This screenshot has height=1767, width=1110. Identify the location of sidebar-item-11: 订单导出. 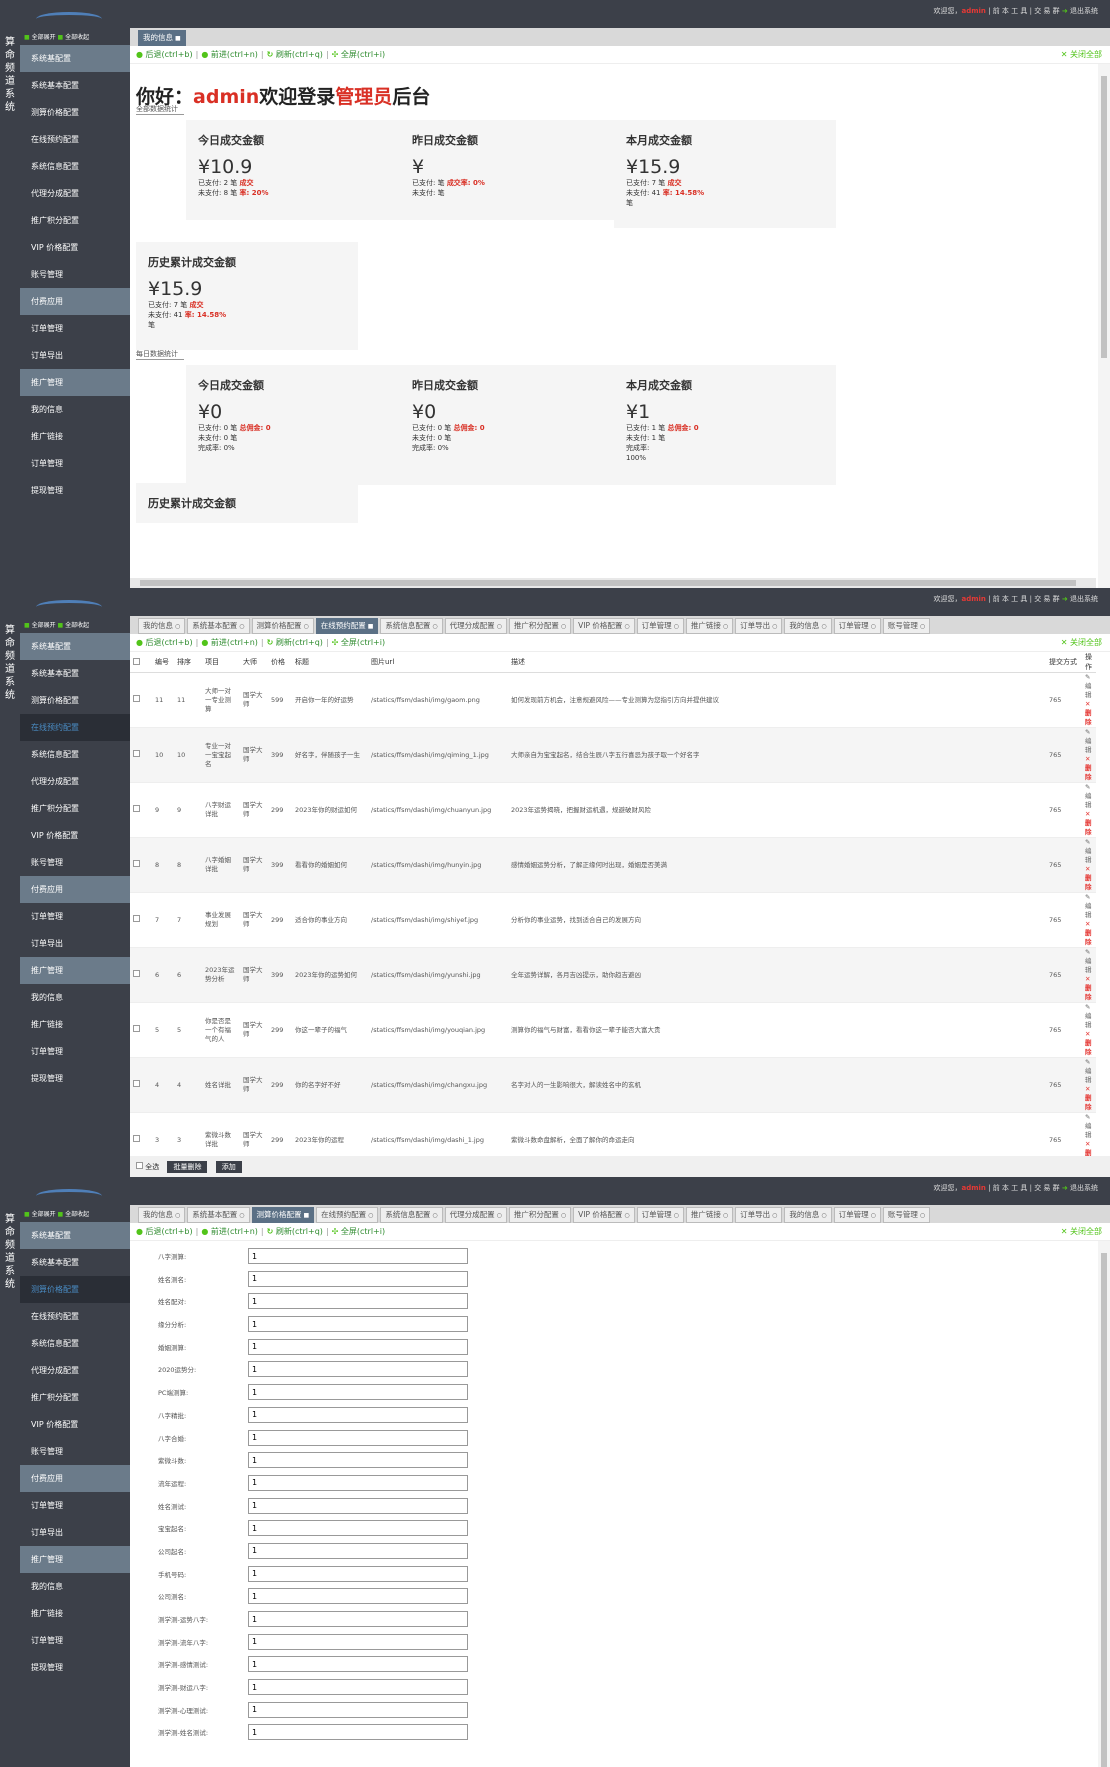
(75, 355).